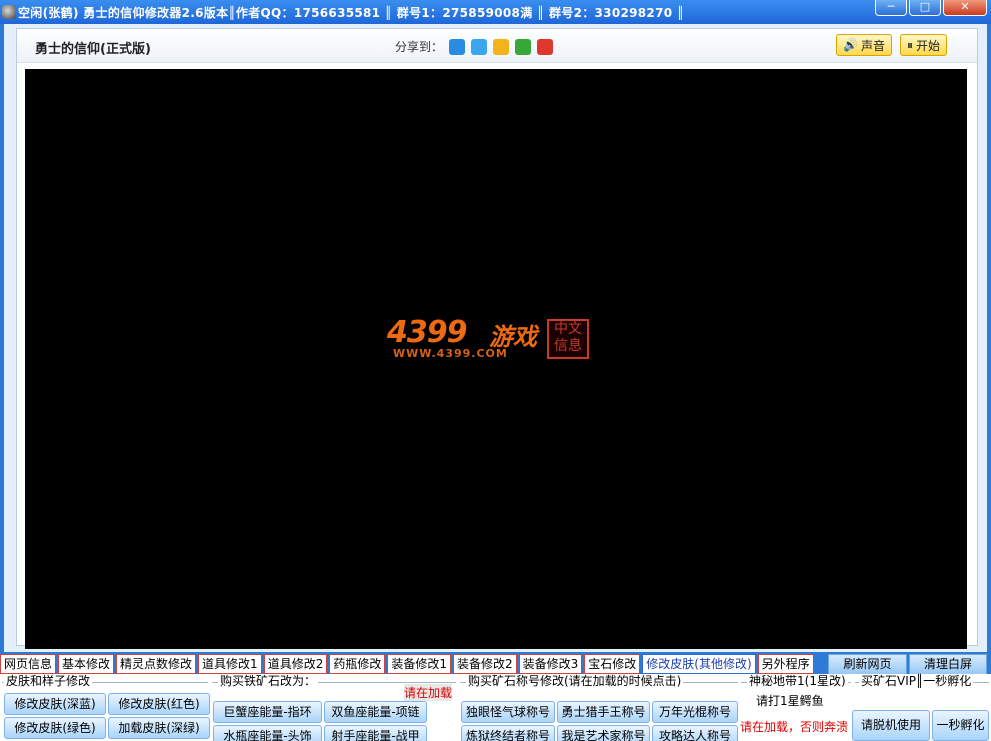 Image resolution: width=991 pixels, height=741 pixels. Describe the element at coordinates (575, 681) in the screenshot. I see `title-group-label: 购买矿石称号修改(请在加载的时候点击)` at that location.